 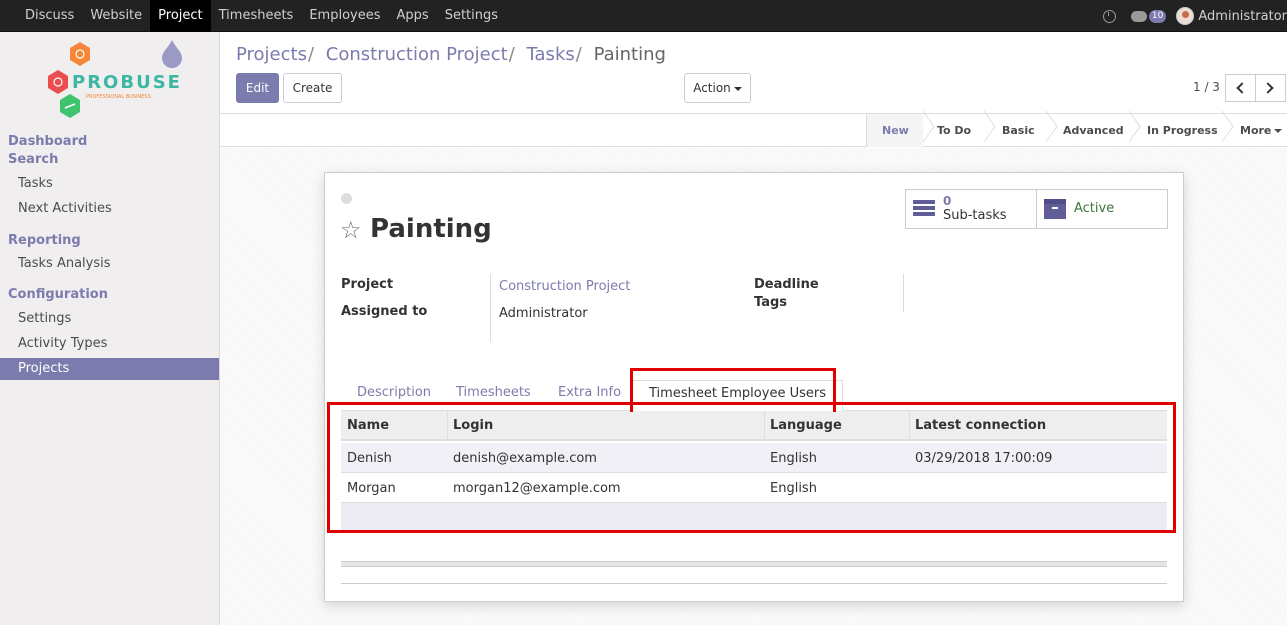 What do you see at coordinates (312, 88) in the screenshot?
I see `create-button: Create` at bounding box center [312, 88].